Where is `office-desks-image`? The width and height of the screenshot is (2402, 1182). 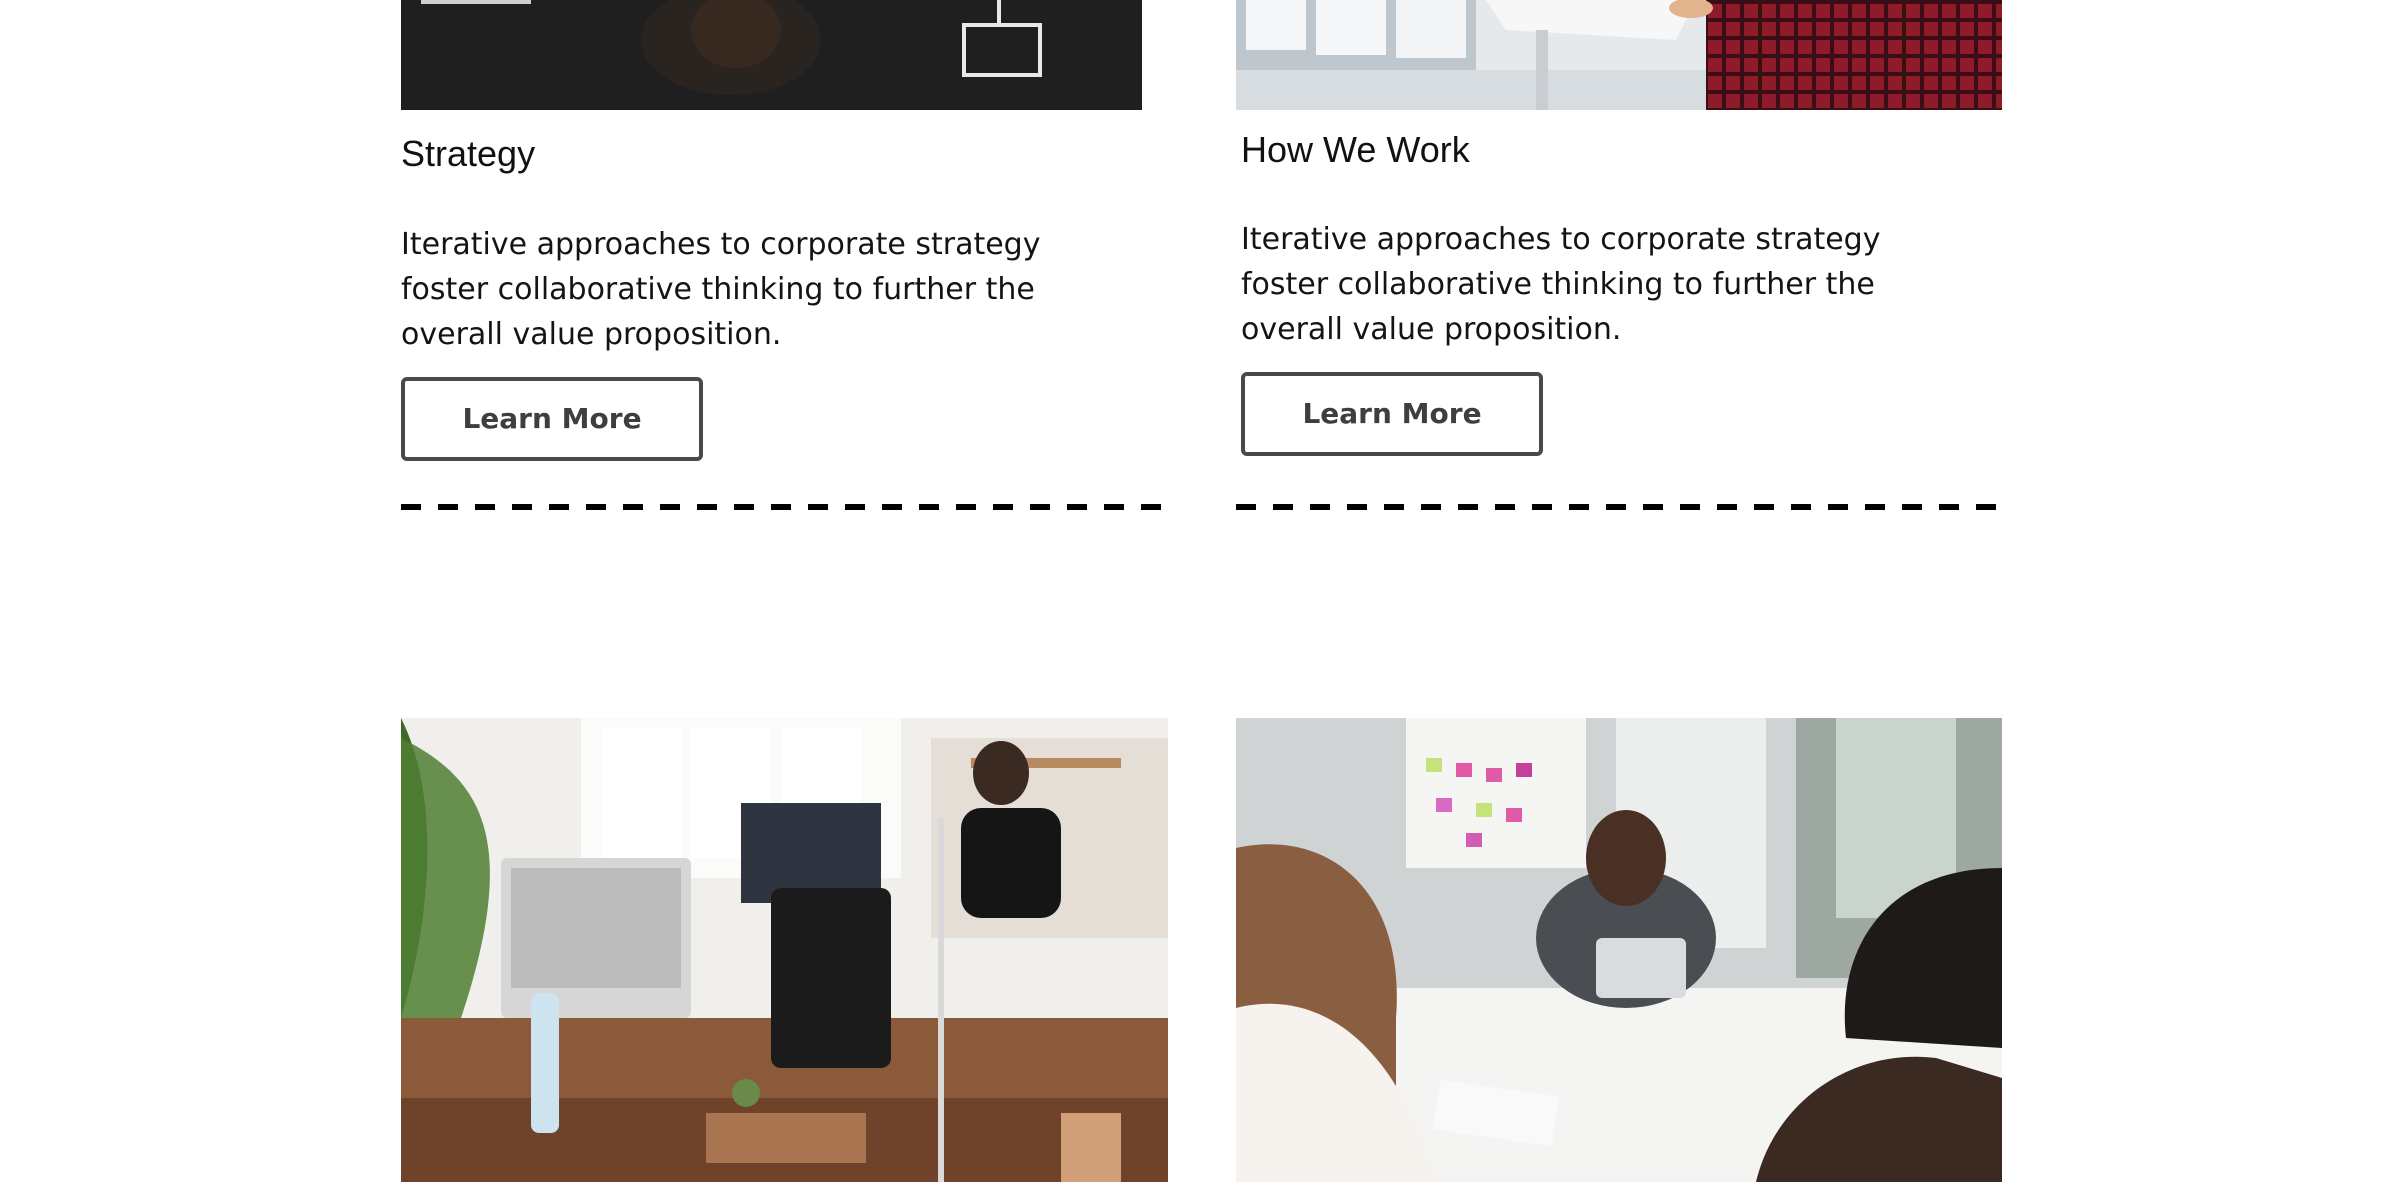
office-desks-image is located at coordinates (784, 950).